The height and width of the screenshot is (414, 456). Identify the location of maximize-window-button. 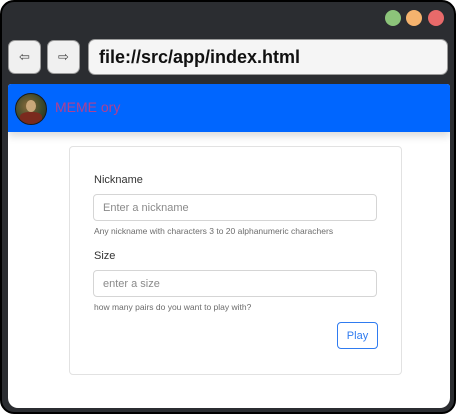
(393, 18).